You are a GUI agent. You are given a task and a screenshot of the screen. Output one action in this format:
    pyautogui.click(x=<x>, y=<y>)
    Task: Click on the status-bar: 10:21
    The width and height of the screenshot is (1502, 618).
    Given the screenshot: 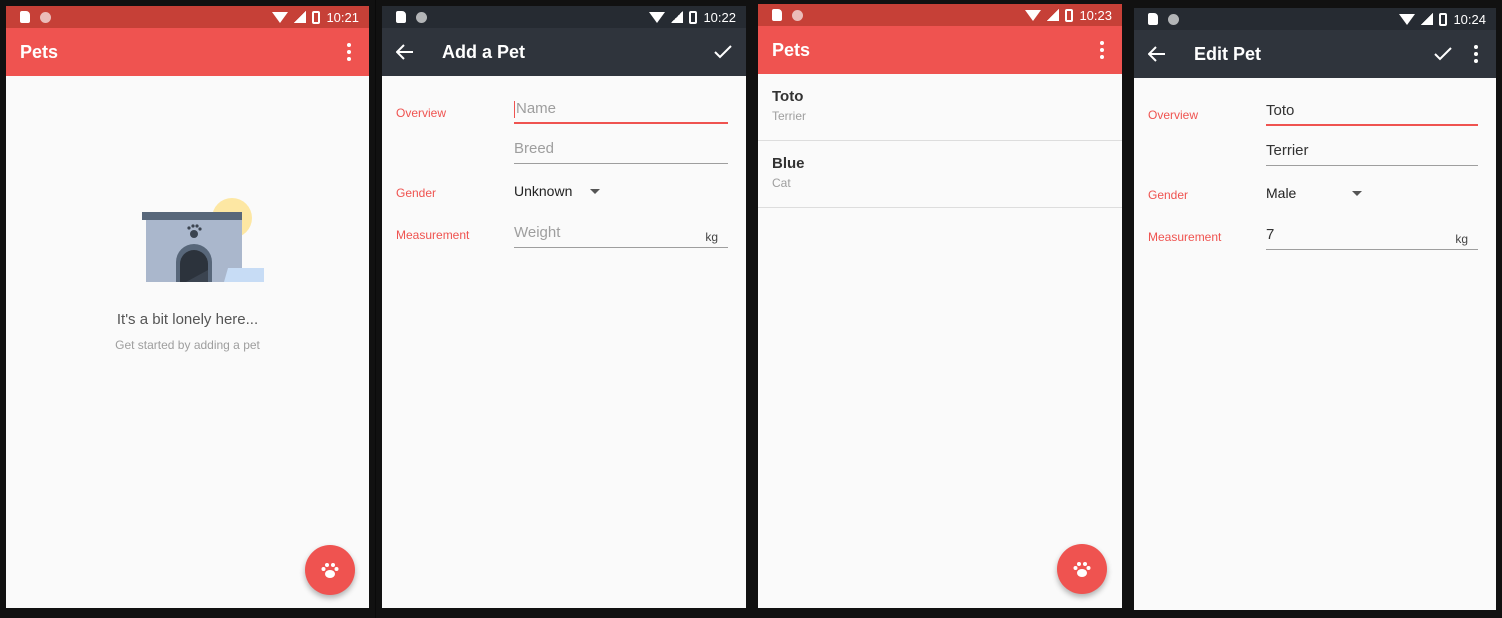 What is the action you would take?
    pyautogui.click(x=187, y=17)
    